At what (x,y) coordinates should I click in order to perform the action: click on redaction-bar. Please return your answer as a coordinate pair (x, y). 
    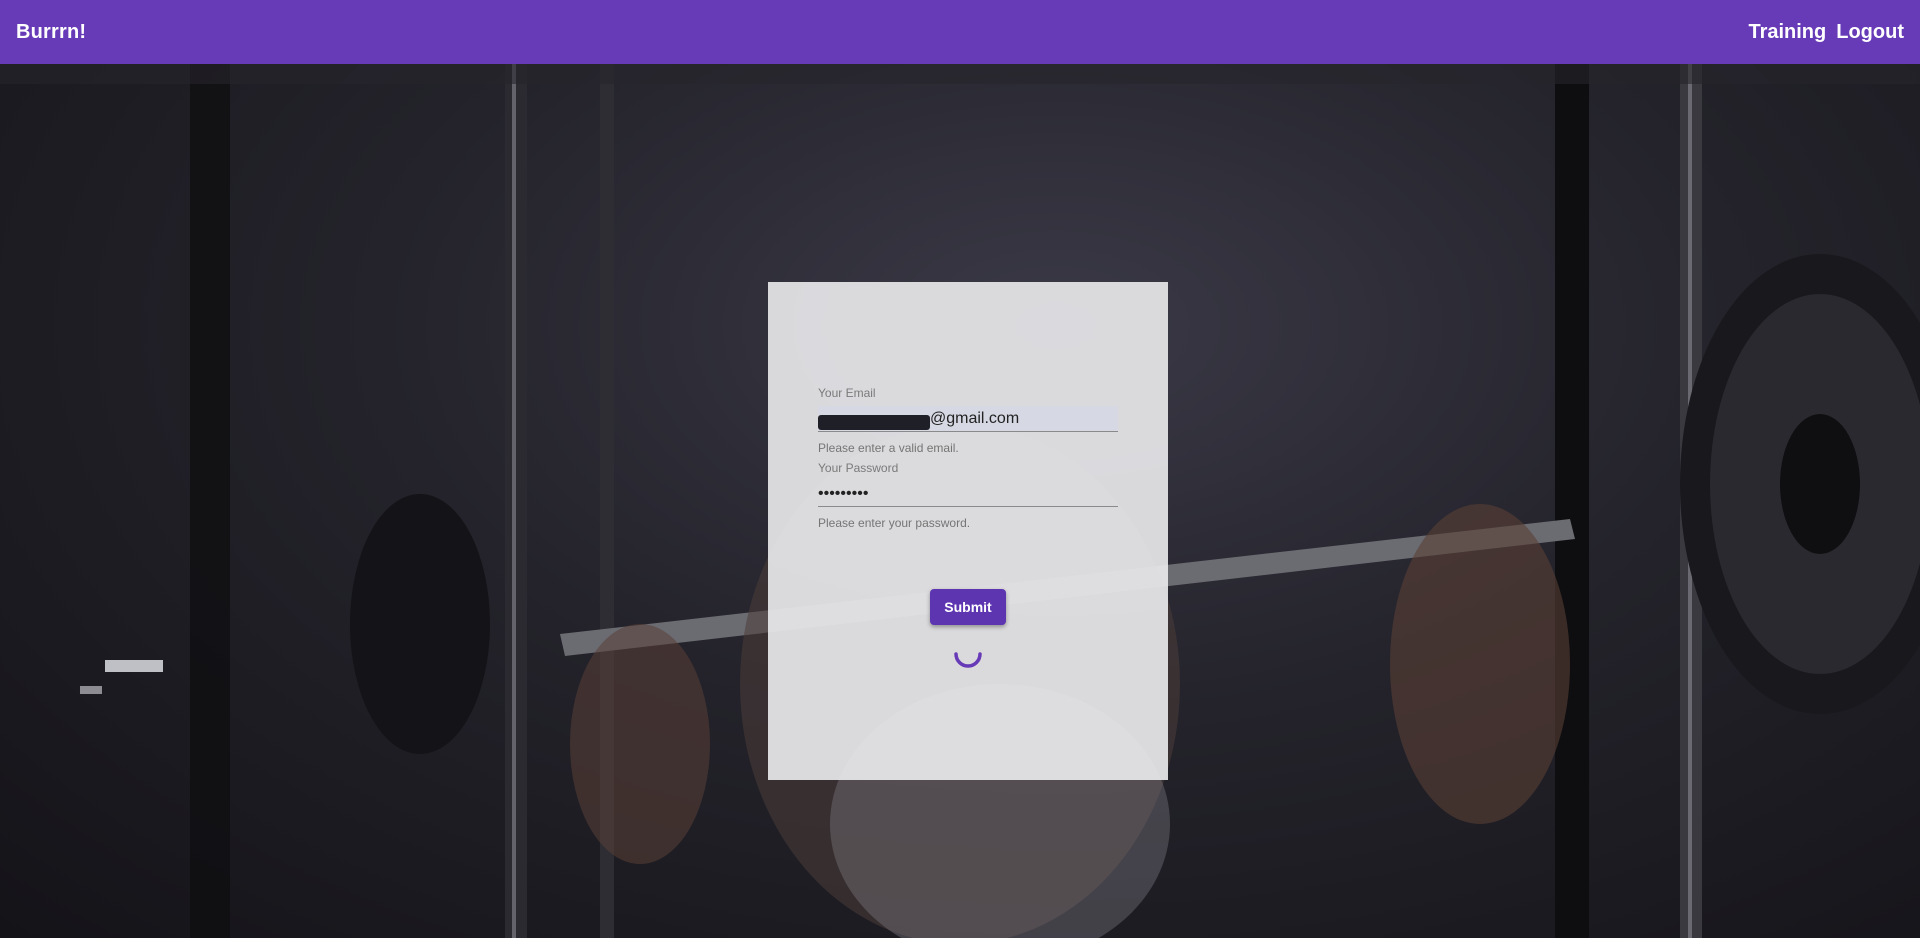
    Looking at the image, I should click on (874, 422).